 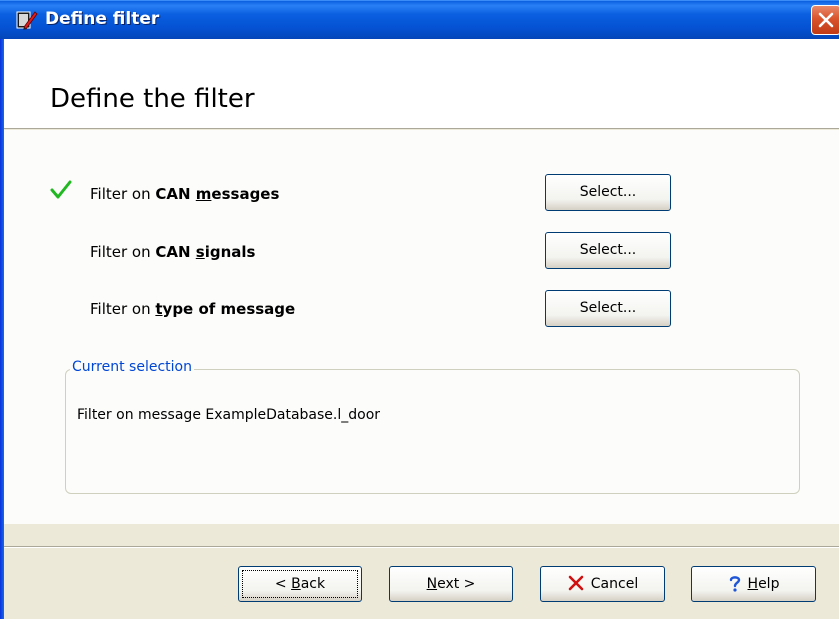 What do you see at coordinates (173, 252) in the screenshot?
I see `filter-can-signals-label: Filter on CAN signals` at bounding box center [173, 252].